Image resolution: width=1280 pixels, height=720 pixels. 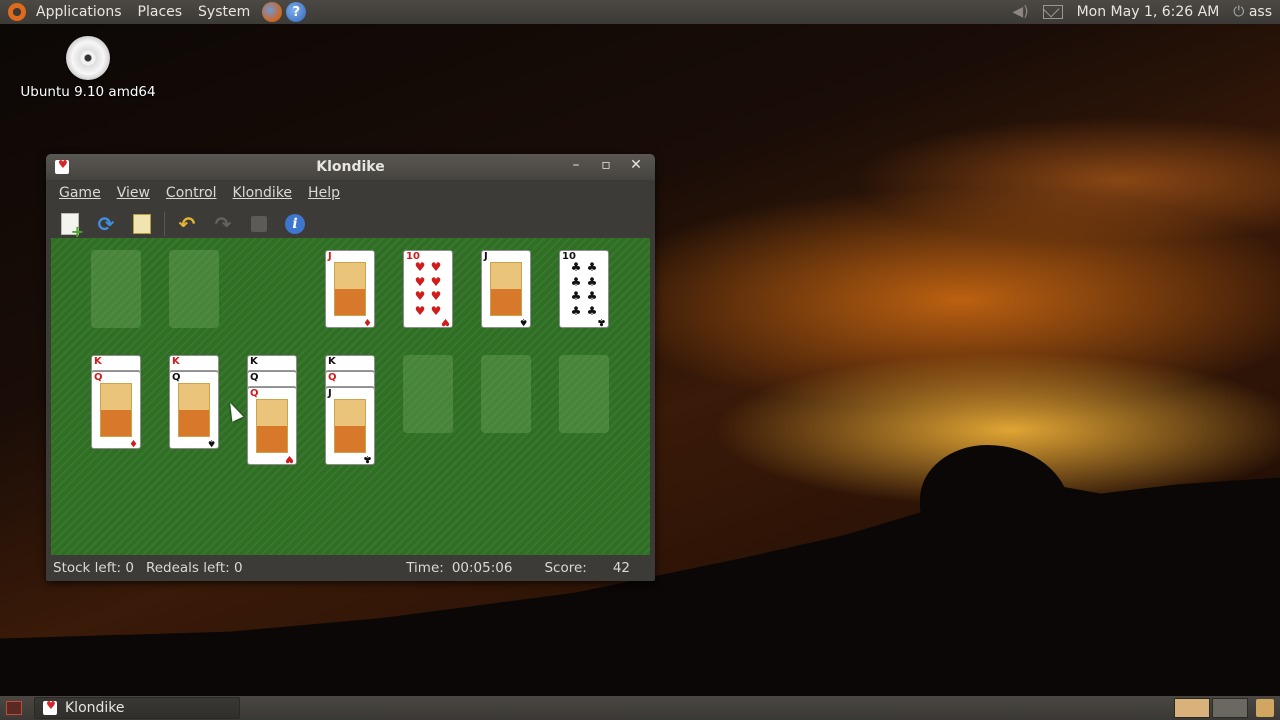 What do you see at coordinates (93, 568) in the screenshot?
I see `stock-left: Stock left: 0` at bounding box center [93, 568].